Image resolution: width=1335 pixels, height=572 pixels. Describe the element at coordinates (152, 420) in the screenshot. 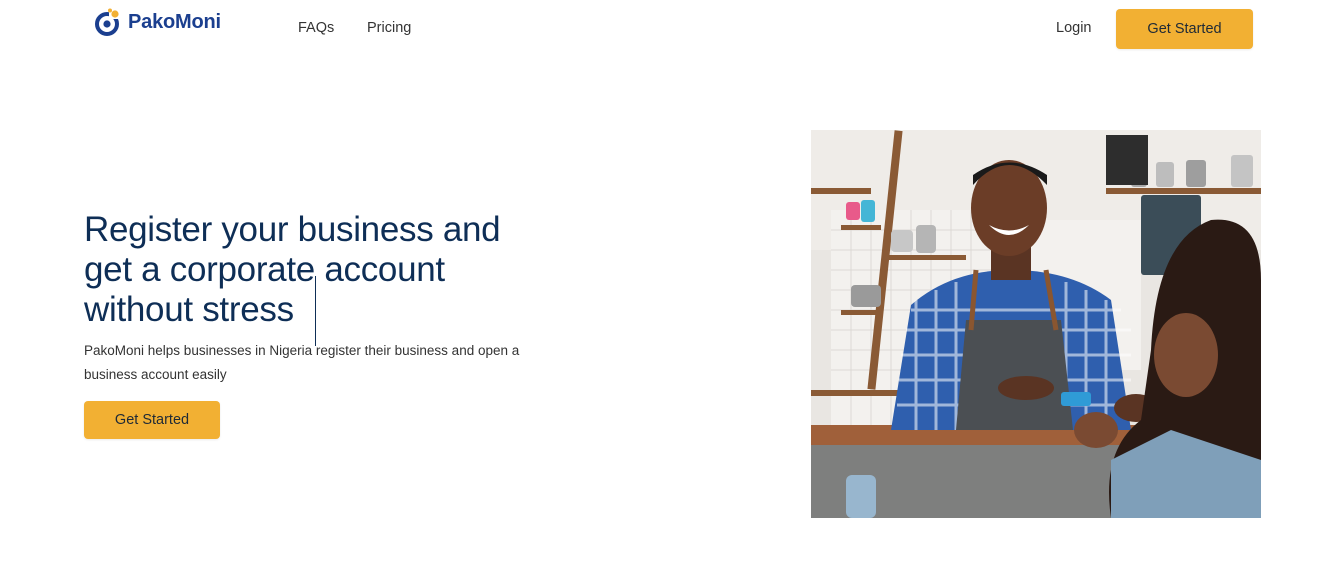

I see `hero-get-started-button: Get Started` at that location.